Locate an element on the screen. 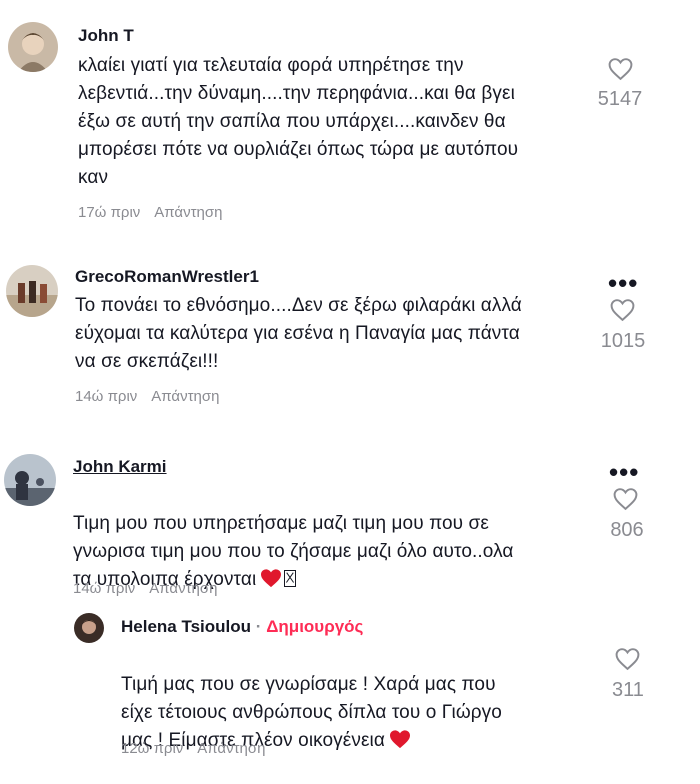 The height and width of the screenshot is (784, 700). reply-button: Απάντηση is located at coordinates (231, 748).